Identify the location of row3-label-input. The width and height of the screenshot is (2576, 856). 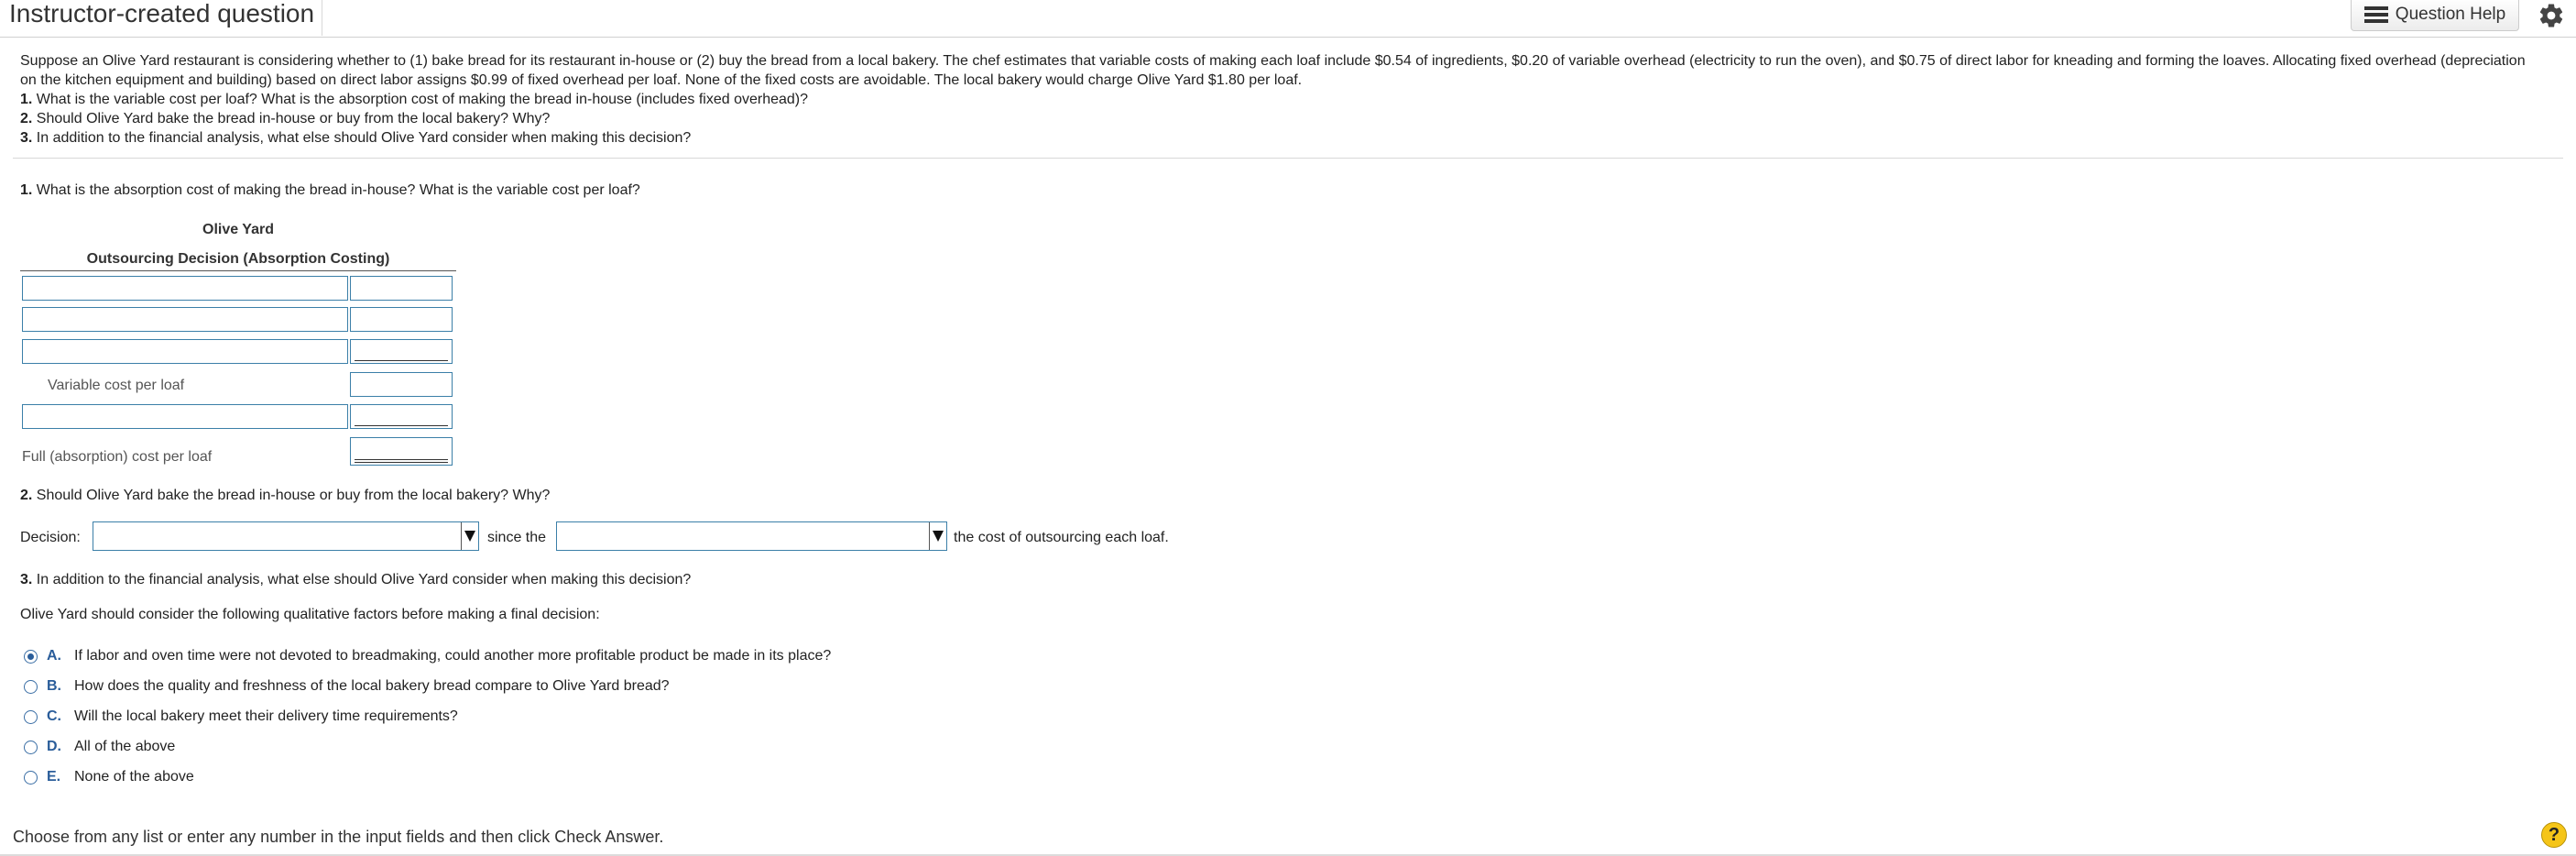
(185, 352).